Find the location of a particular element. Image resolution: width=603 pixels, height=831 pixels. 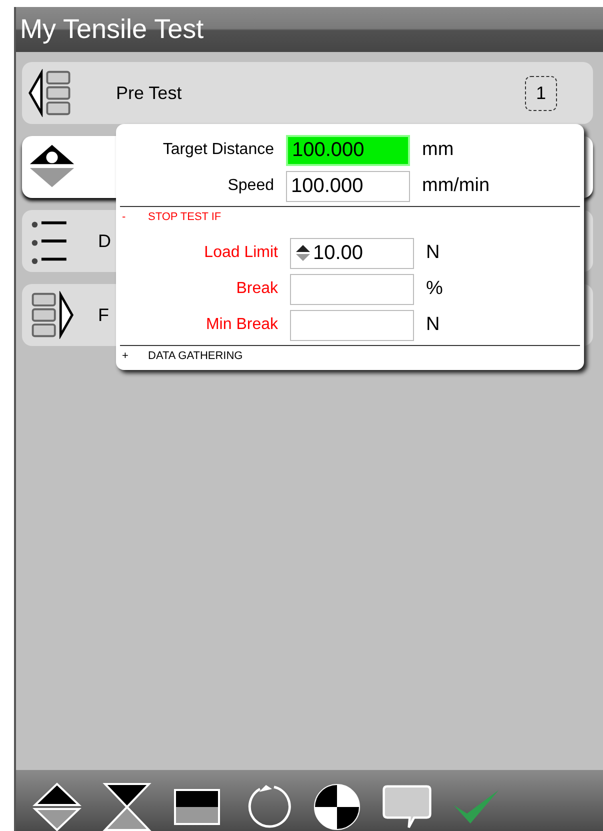

field-label: Load Limit is located at coordinates (241, 253).